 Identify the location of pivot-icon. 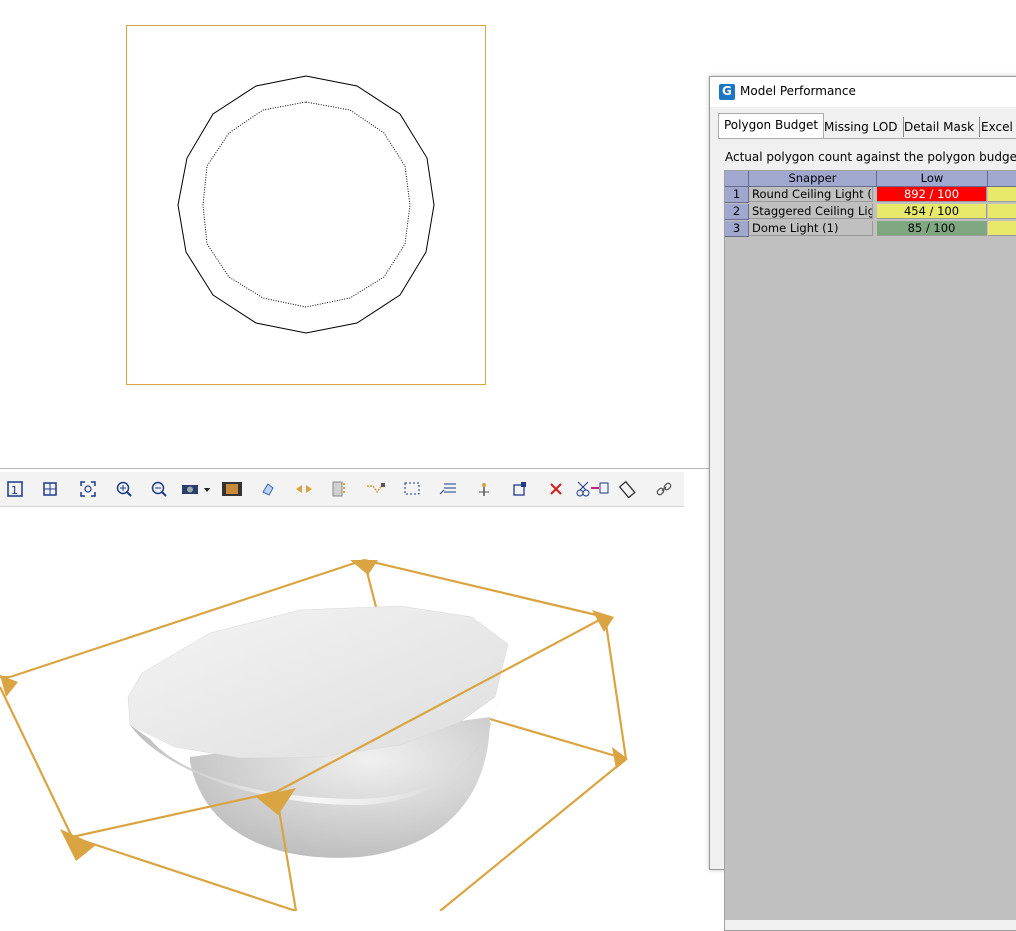
(484, 489).